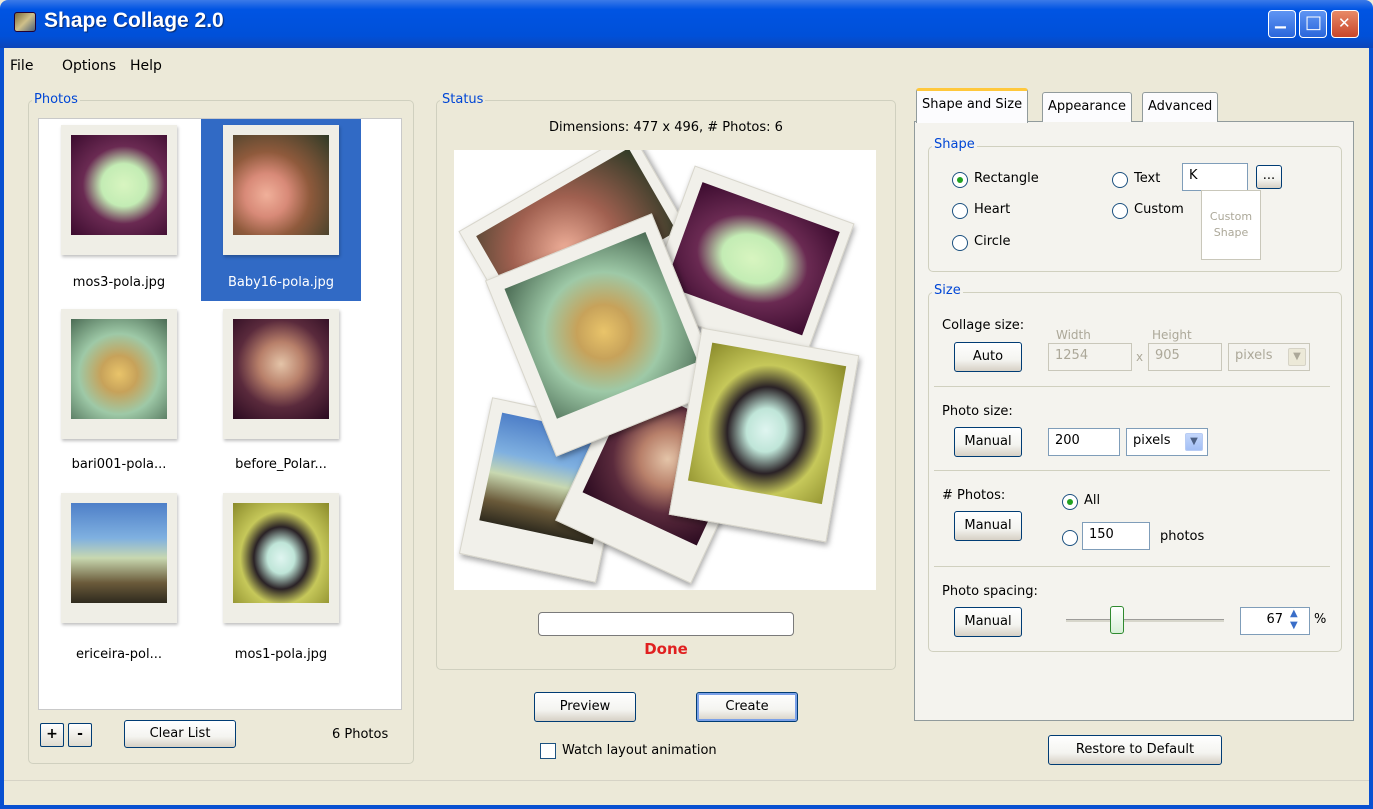  I want to click on num-photos-label: # Photos:, so click(974, 495).